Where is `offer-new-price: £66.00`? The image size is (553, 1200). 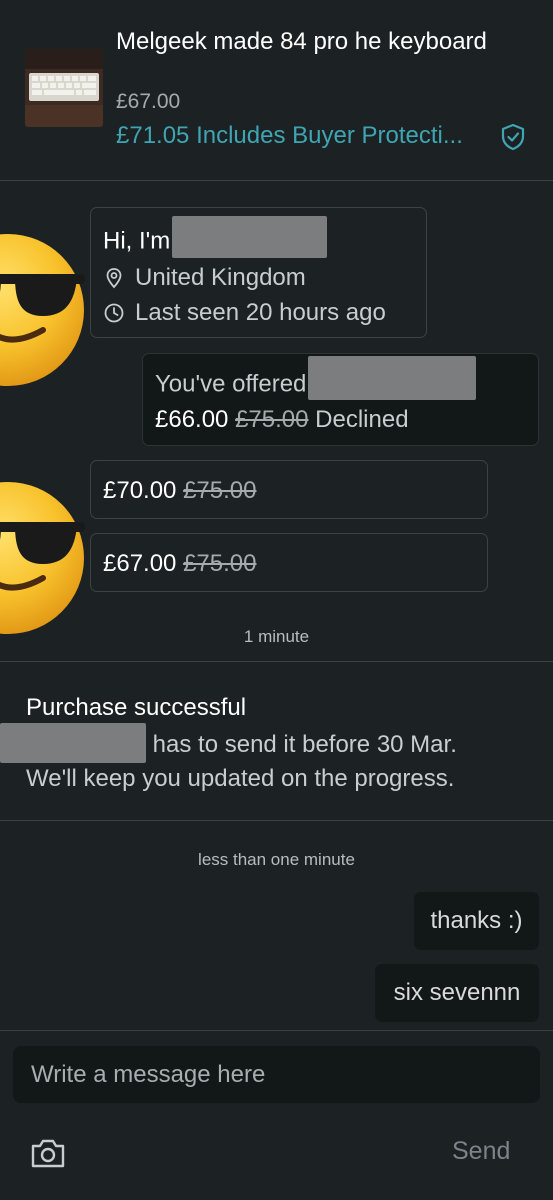
offer-new-price: £66.00 is located at coordinates (192, 419).